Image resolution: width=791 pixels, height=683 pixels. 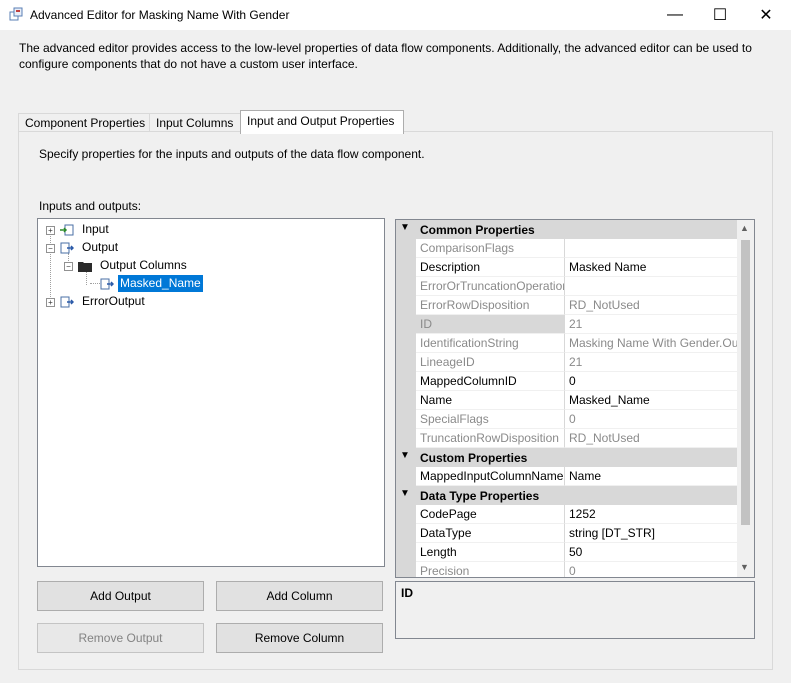 I want to click on property-name: CodePage, so click(x=490, y=514).